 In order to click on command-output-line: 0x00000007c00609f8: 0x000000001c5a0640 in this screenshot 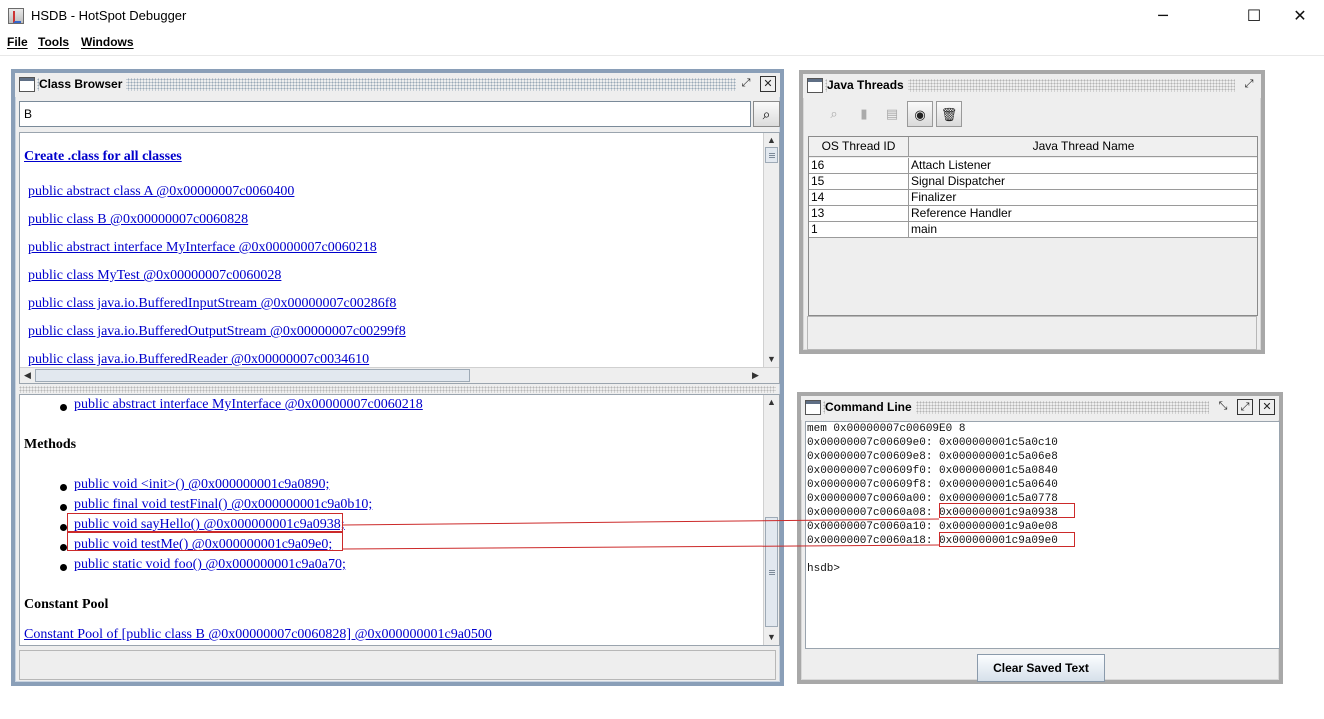, I will do `click(932, 485)`.